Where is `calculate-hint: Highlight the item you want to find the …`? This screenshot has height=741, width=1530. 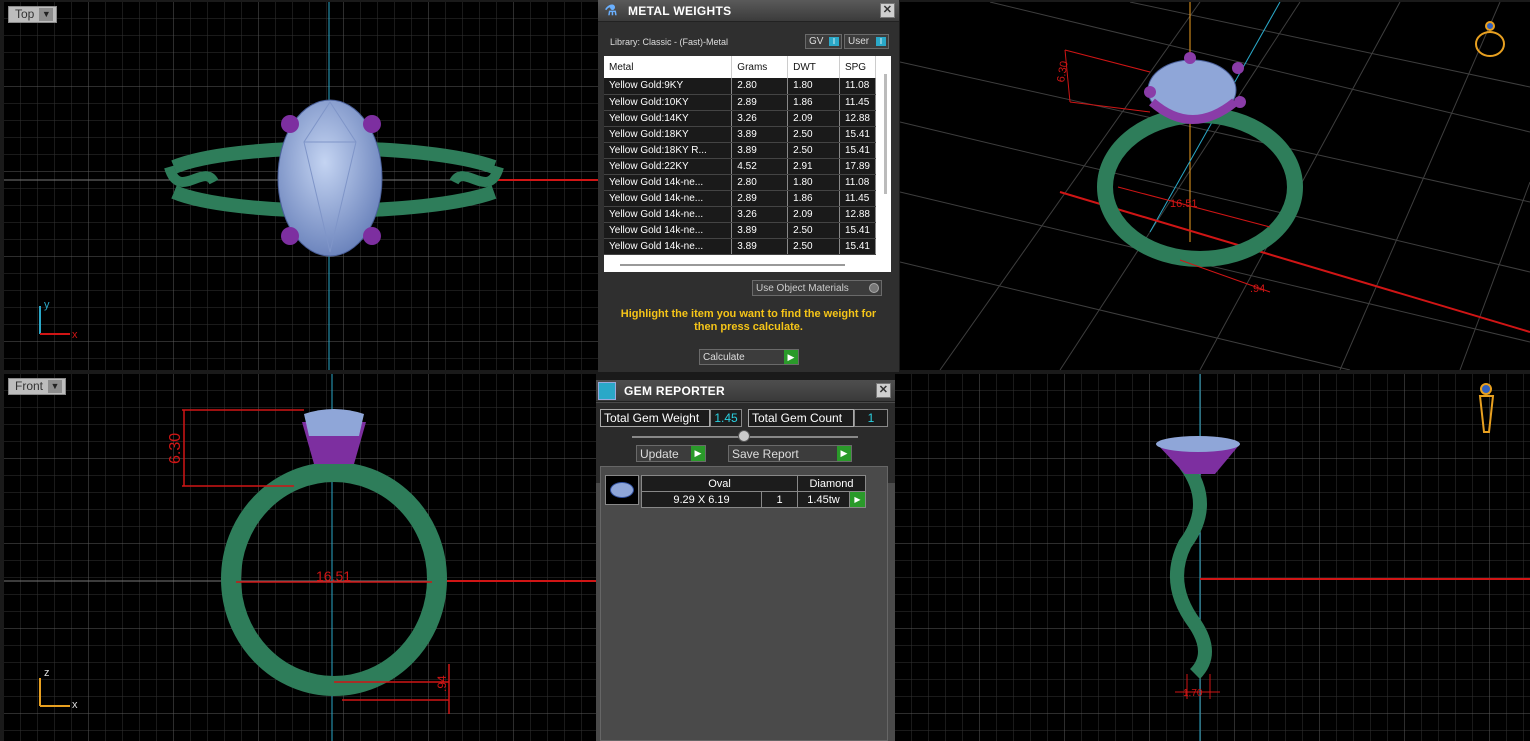 calculate-hint: Highlight the item you want to find the … is located at coordinates (748, 320).